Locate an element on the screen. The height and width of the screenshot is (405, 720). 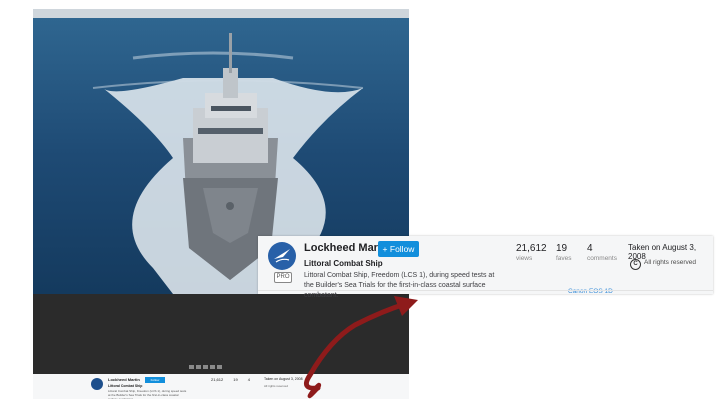
faves-stat: 19 faves is located at coordinates (564, 252).